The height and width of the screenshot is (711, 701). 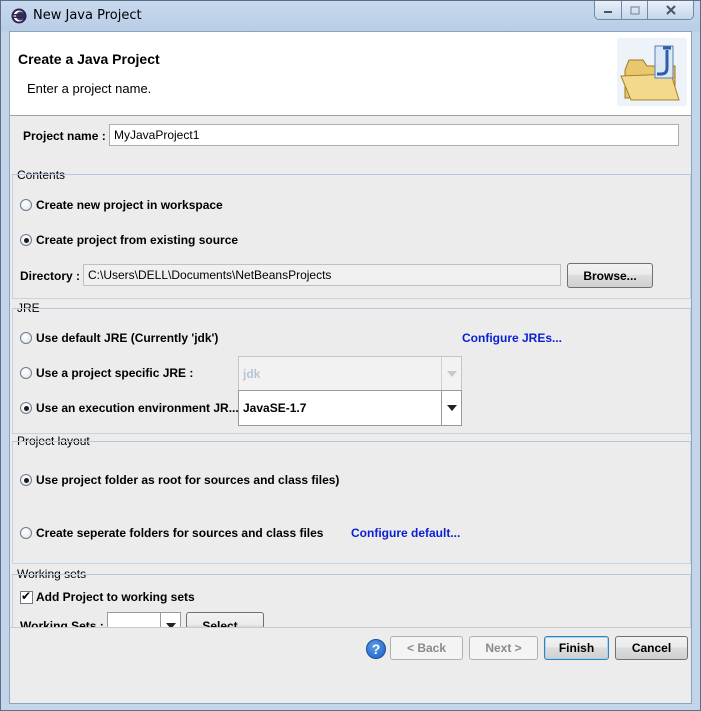 I want to click on specific-jre-combo: jdk, so click(x=350, y=374).